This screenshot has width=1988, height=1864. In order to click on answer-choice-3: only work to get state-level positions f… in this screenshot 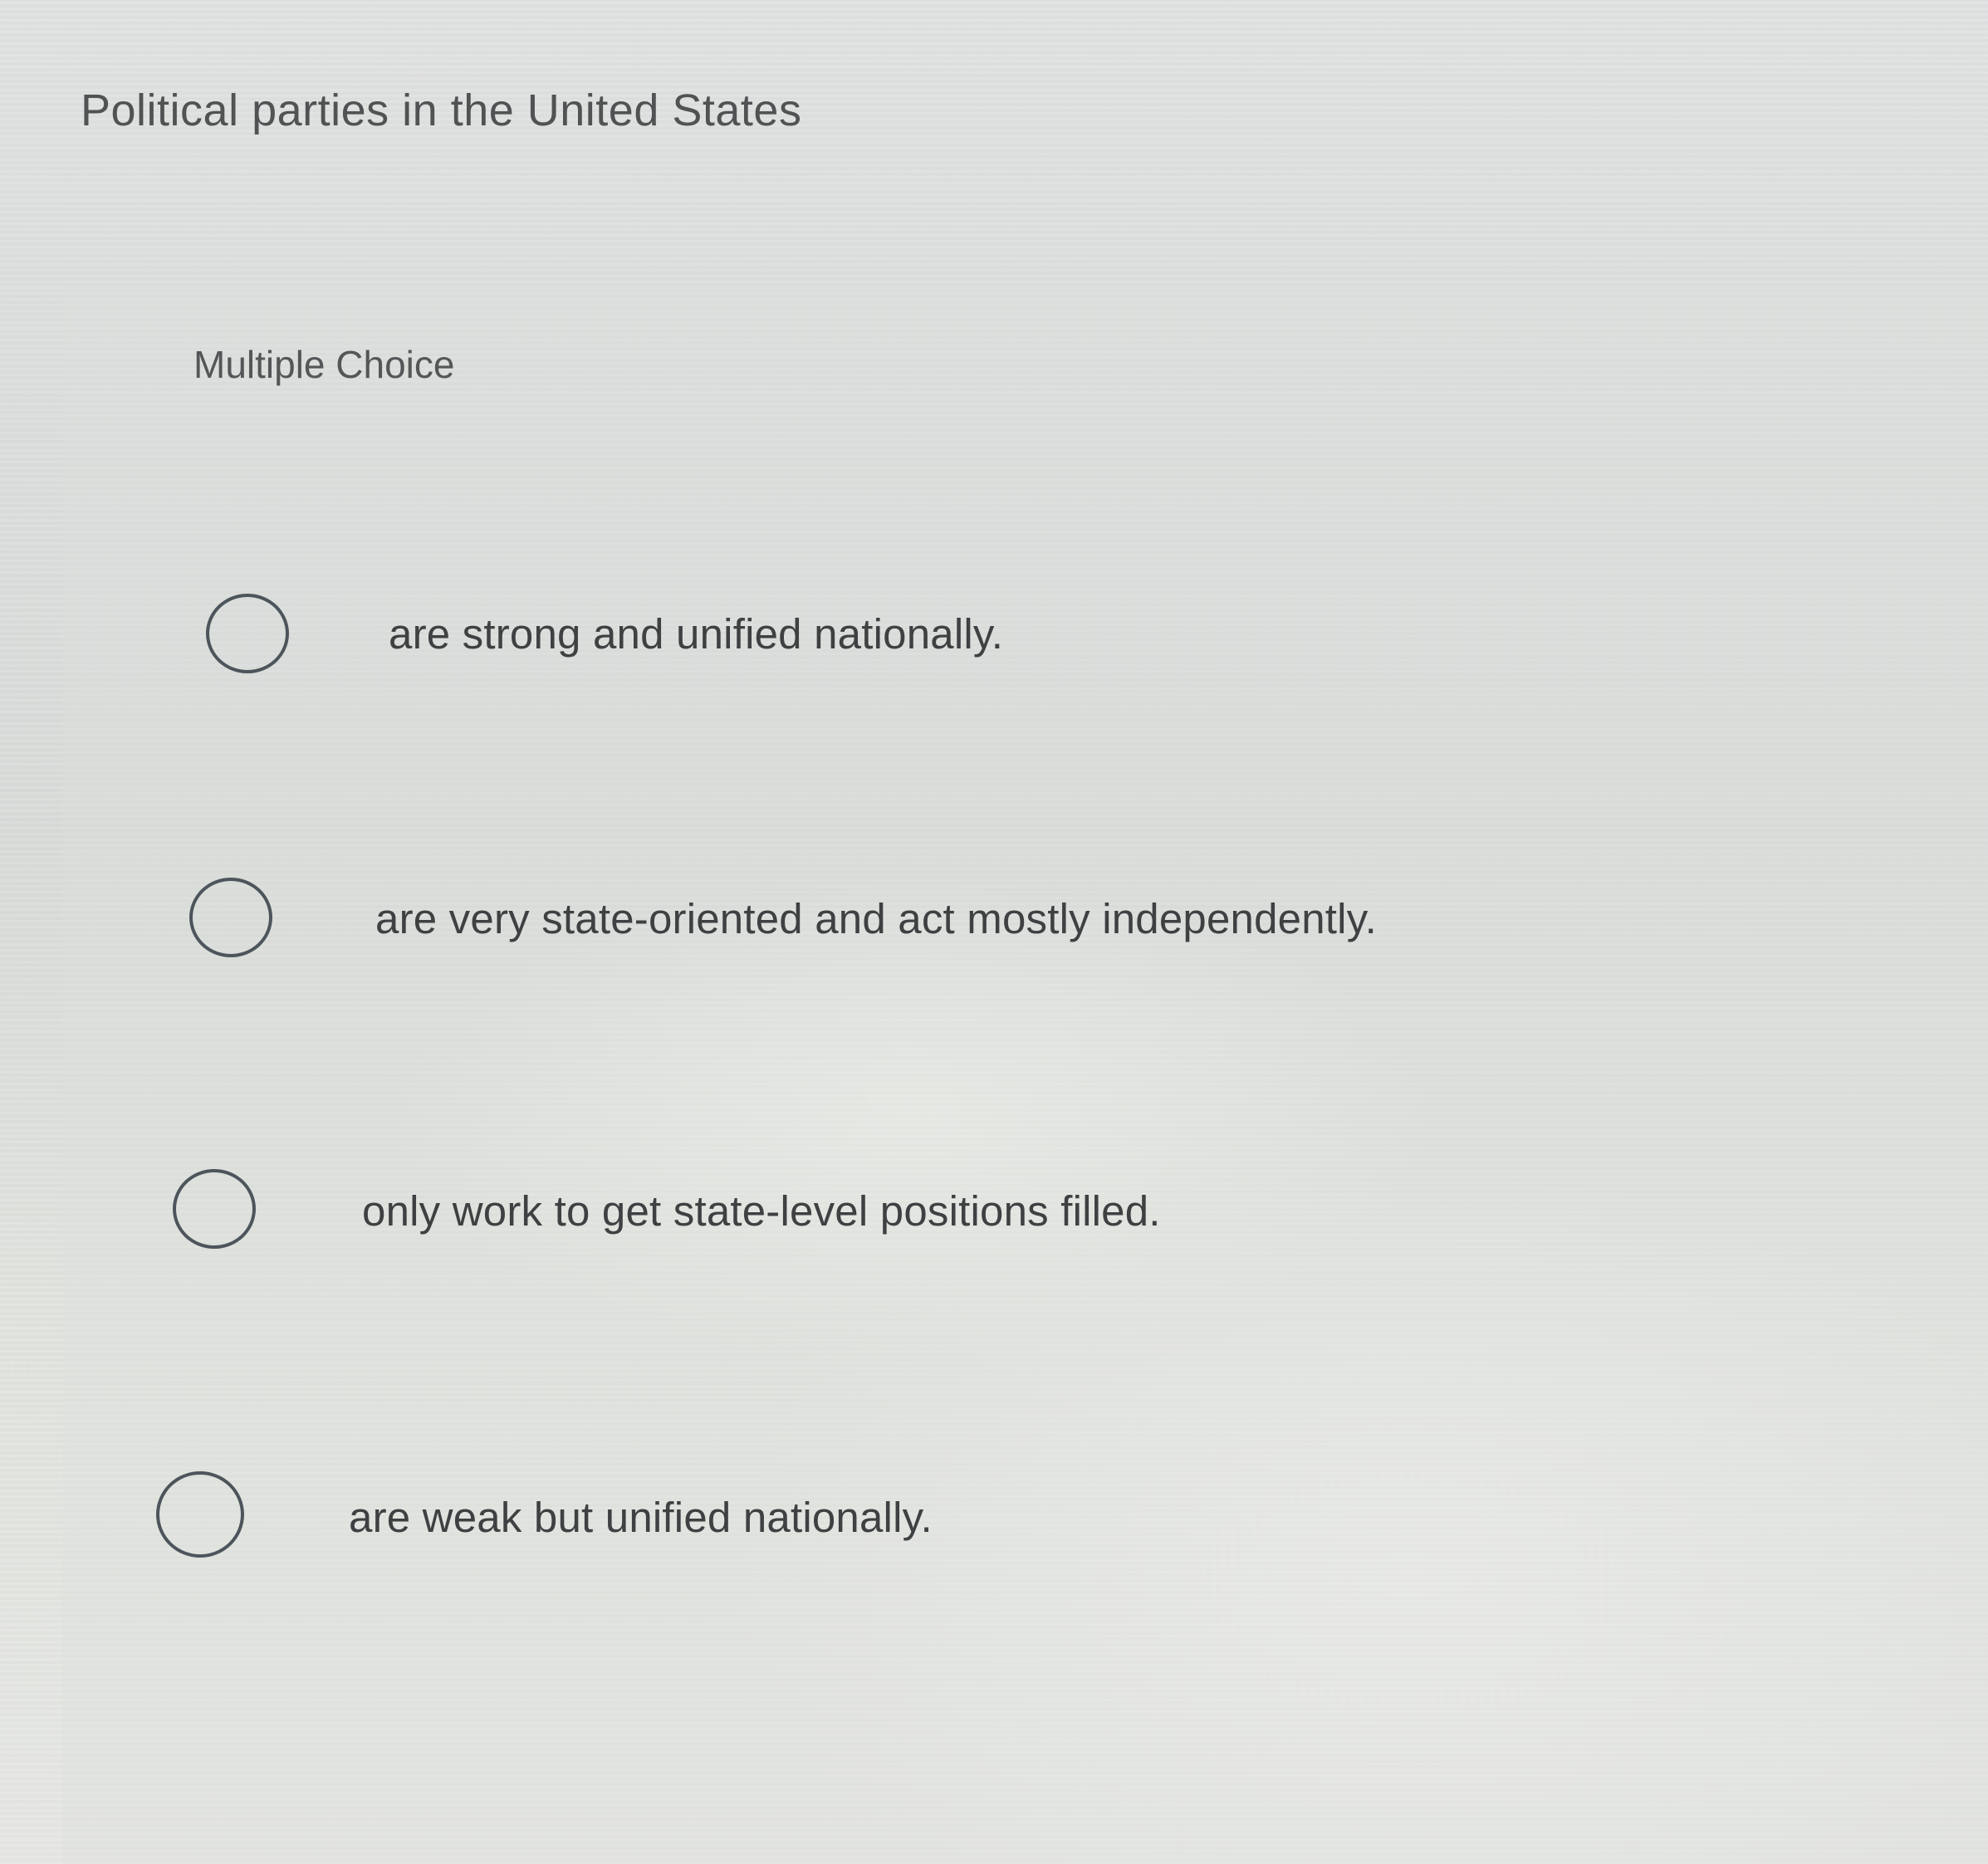, I will do `click(712, 1213)`.